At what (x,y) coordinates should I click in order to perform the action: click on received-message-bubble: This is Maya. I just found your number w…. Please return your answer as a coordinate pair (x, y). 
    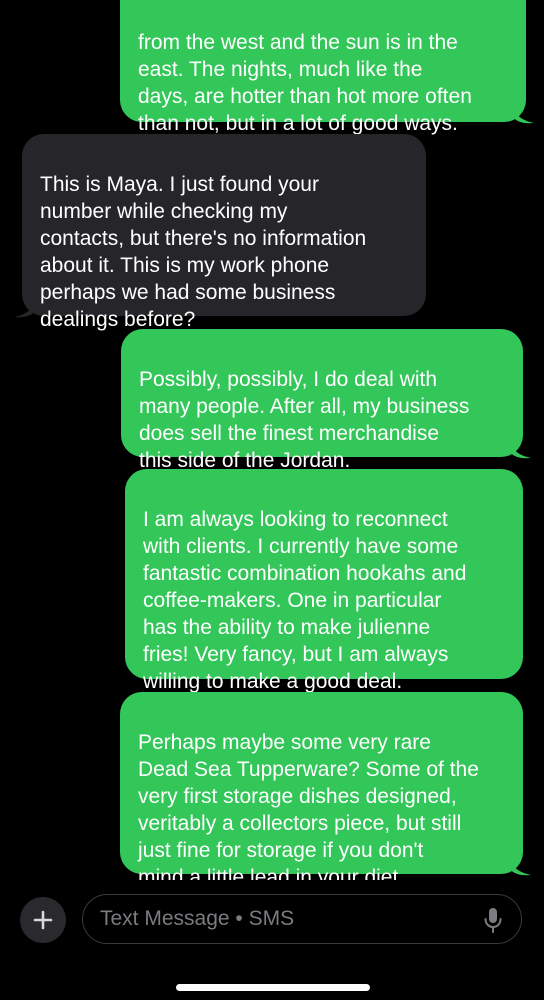
    Looking at the image, I should click on (220, 232).